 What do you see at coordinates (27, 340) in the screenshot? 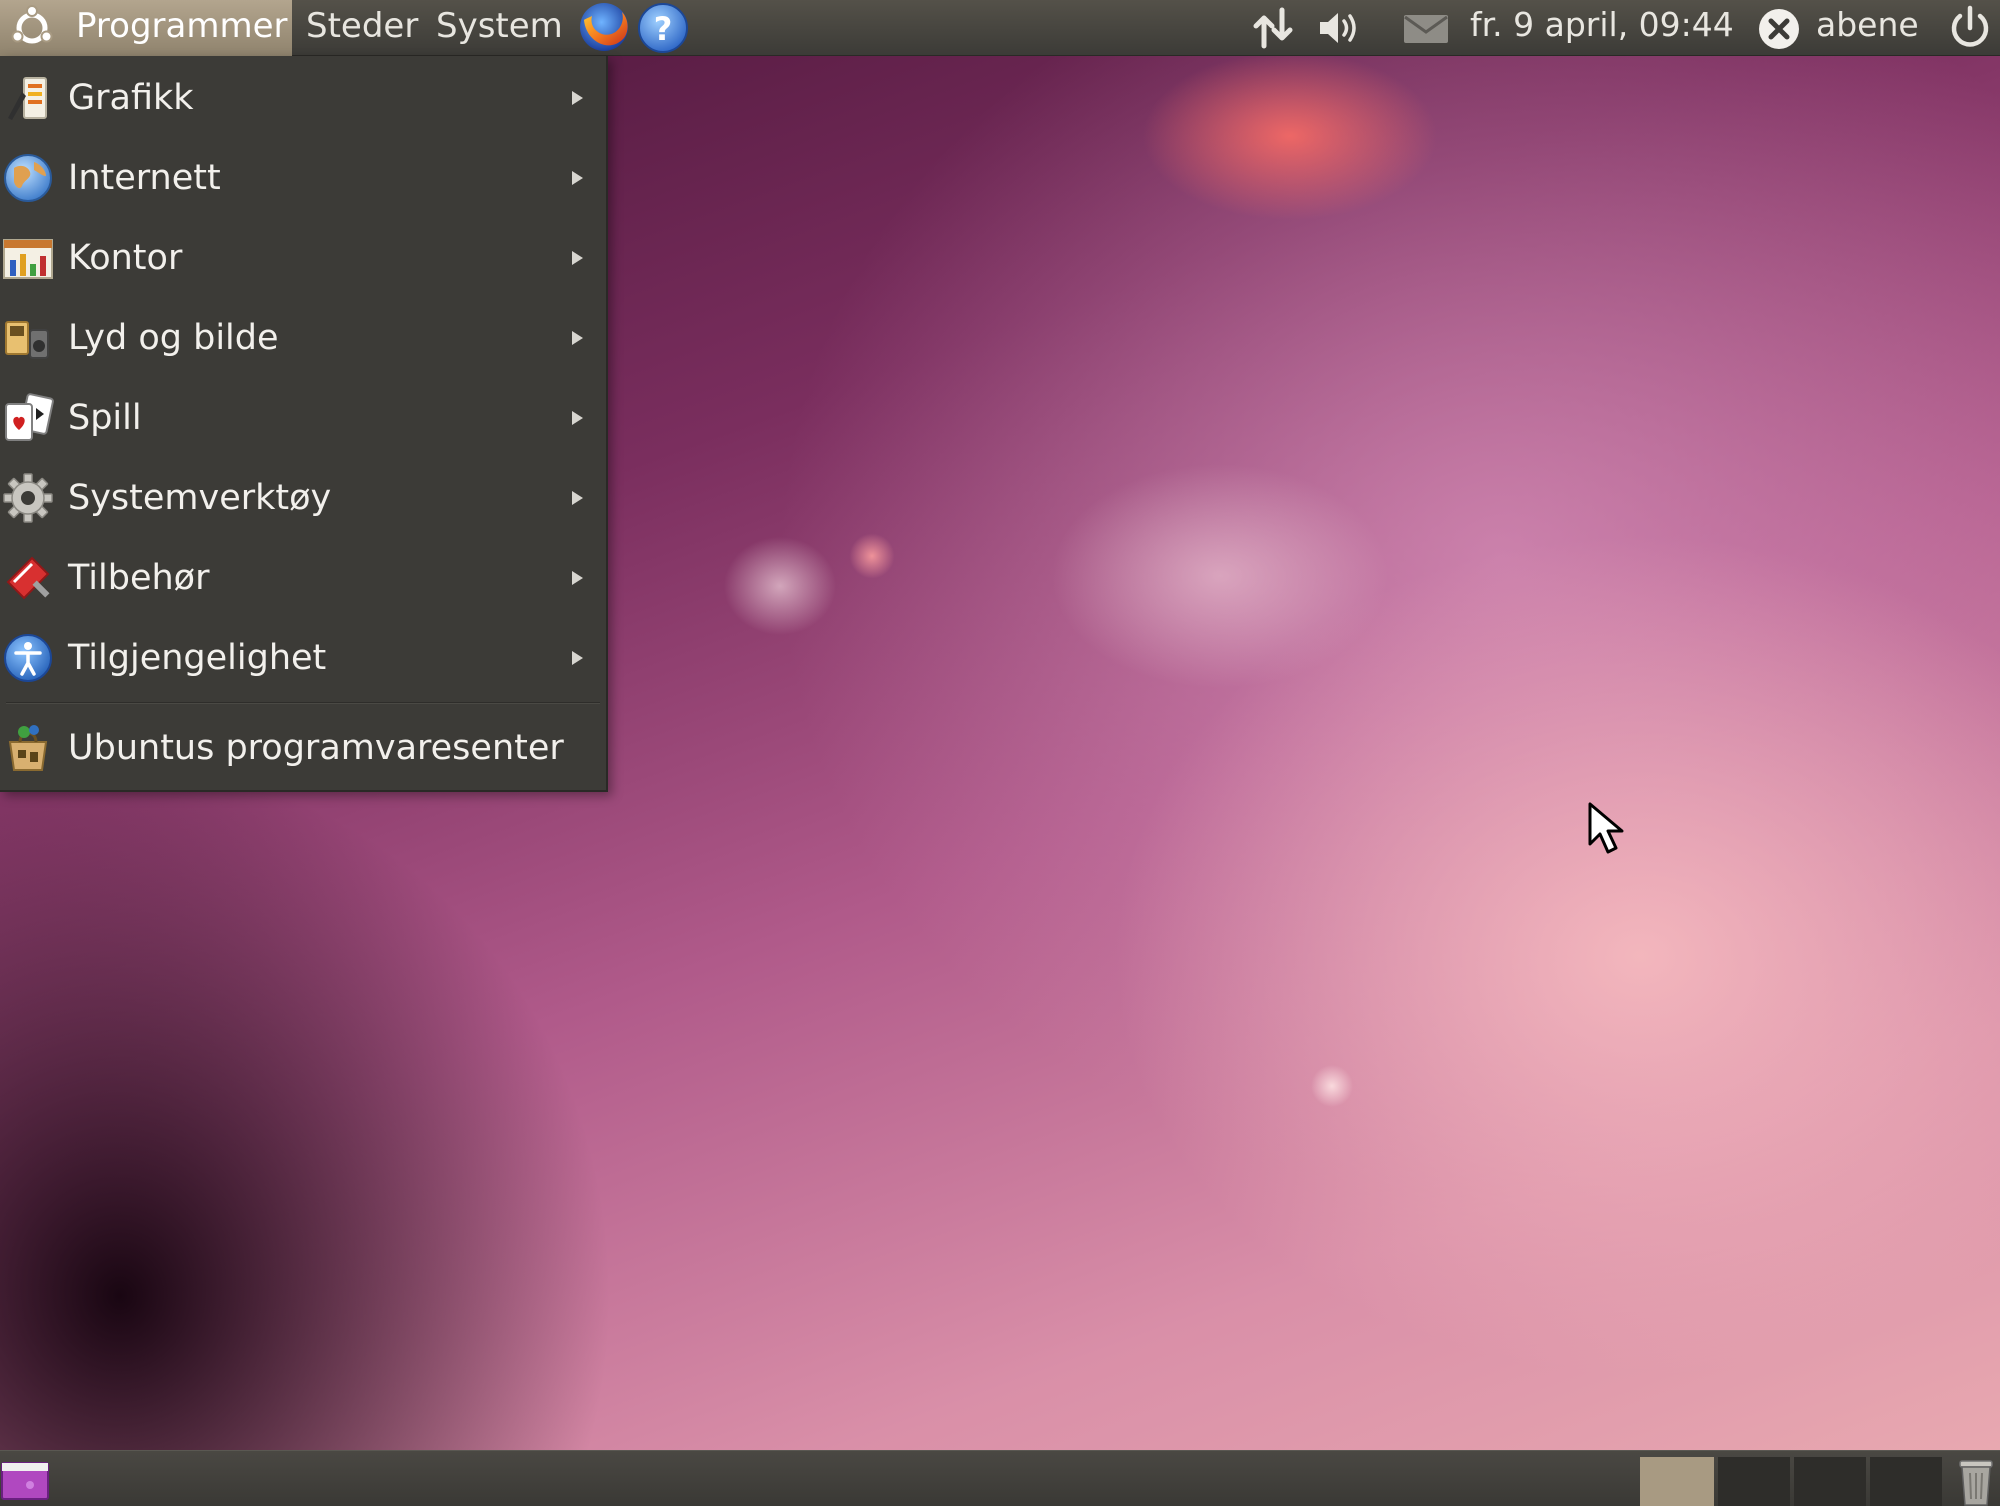
I see `multimedia-icon` at bounding box center [27, 340].